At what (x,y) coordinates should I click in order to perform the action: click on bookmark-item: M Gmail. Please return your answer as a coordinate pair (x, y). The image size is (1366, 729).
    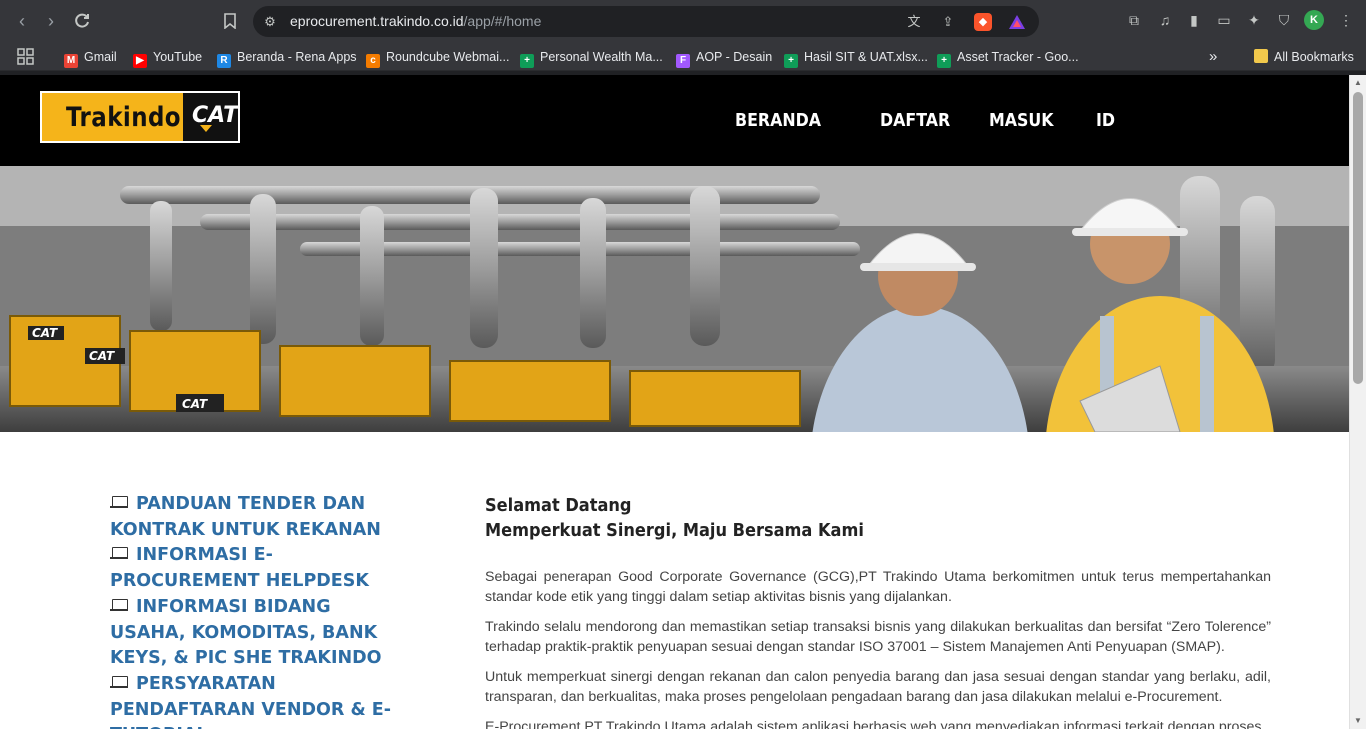
    Looking at the image, I should click on (90, 58).